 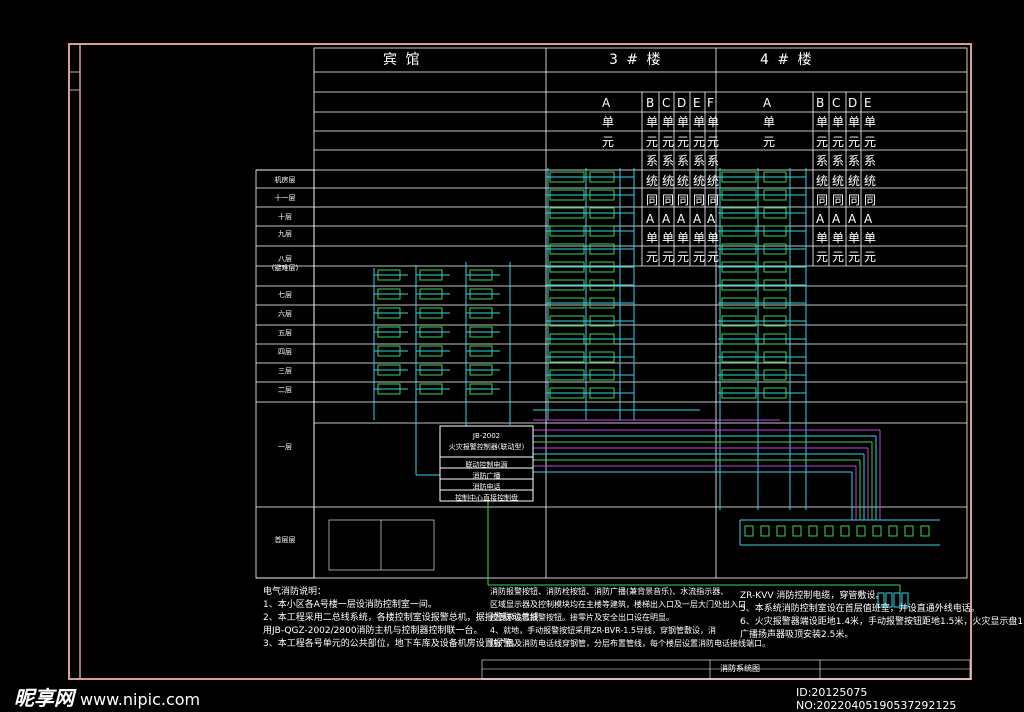 I want to click on panel-row-direct: 控制中心直接控制盘, so click(x=486, y=498).